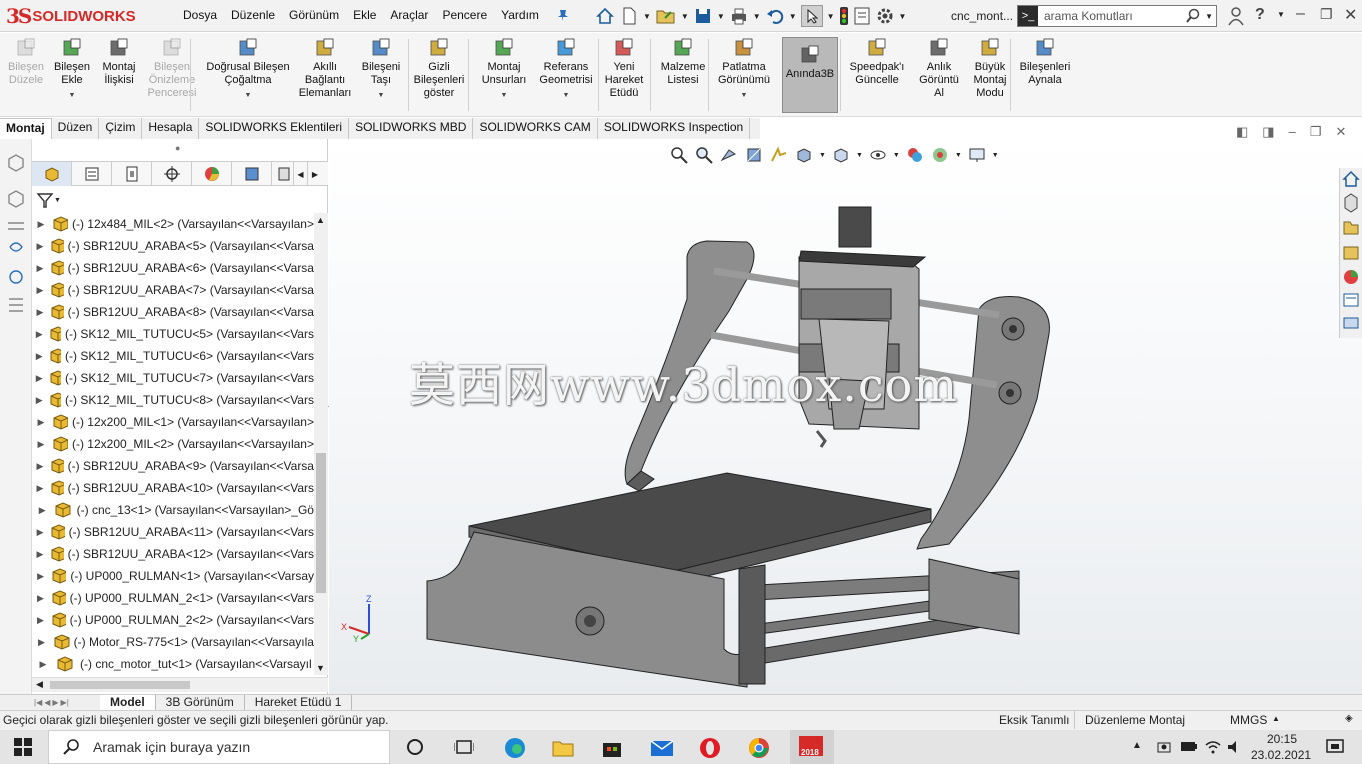  I want to click on help-icon: ?, so click(1260, 15).